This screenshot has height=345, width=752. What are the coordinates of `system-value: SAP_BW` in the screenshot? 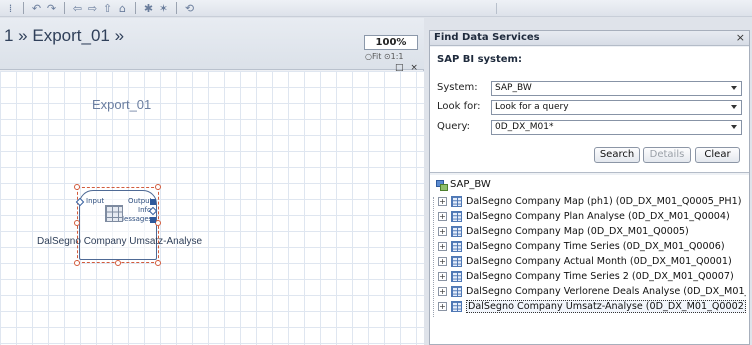 It's located at (513, 88).